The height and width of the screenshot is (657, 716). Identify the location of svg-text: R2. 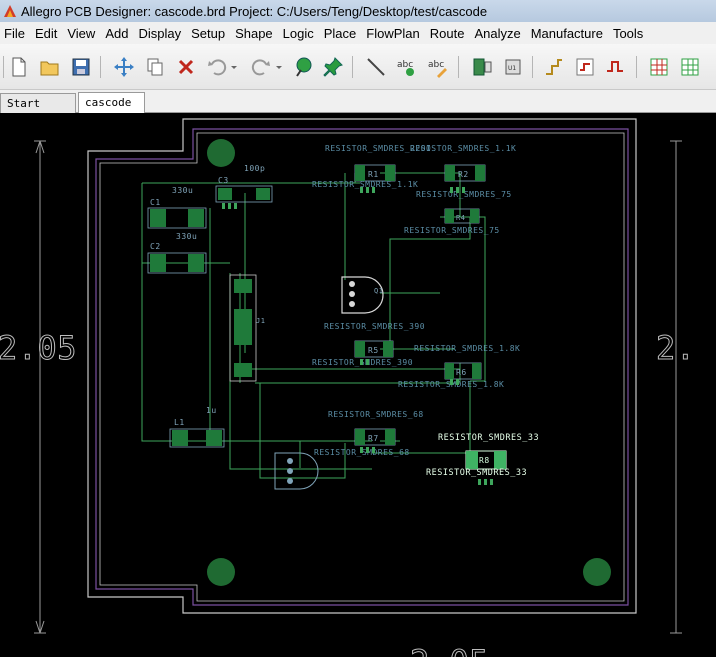
(463, 174).